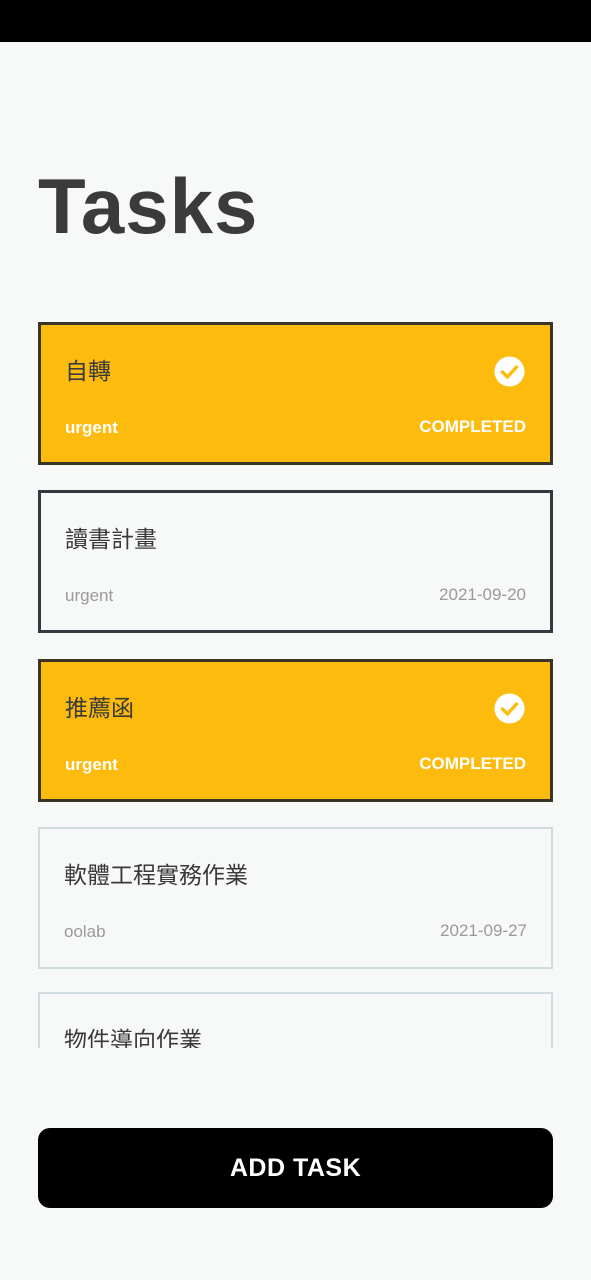 The width and height of the screenshot is (591, 1280). Describe the element at coordinates (295, 1168) in the screenshot. I see `add-task-button: ADD TASK` at that location.